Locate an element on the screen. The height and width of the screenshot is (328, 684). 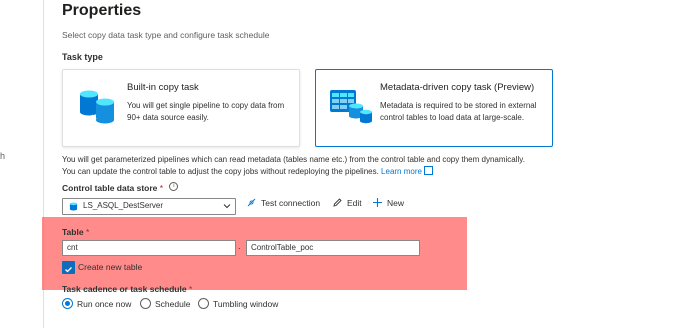
test-connection-button: Test connection is located at coordinates (283, 202).